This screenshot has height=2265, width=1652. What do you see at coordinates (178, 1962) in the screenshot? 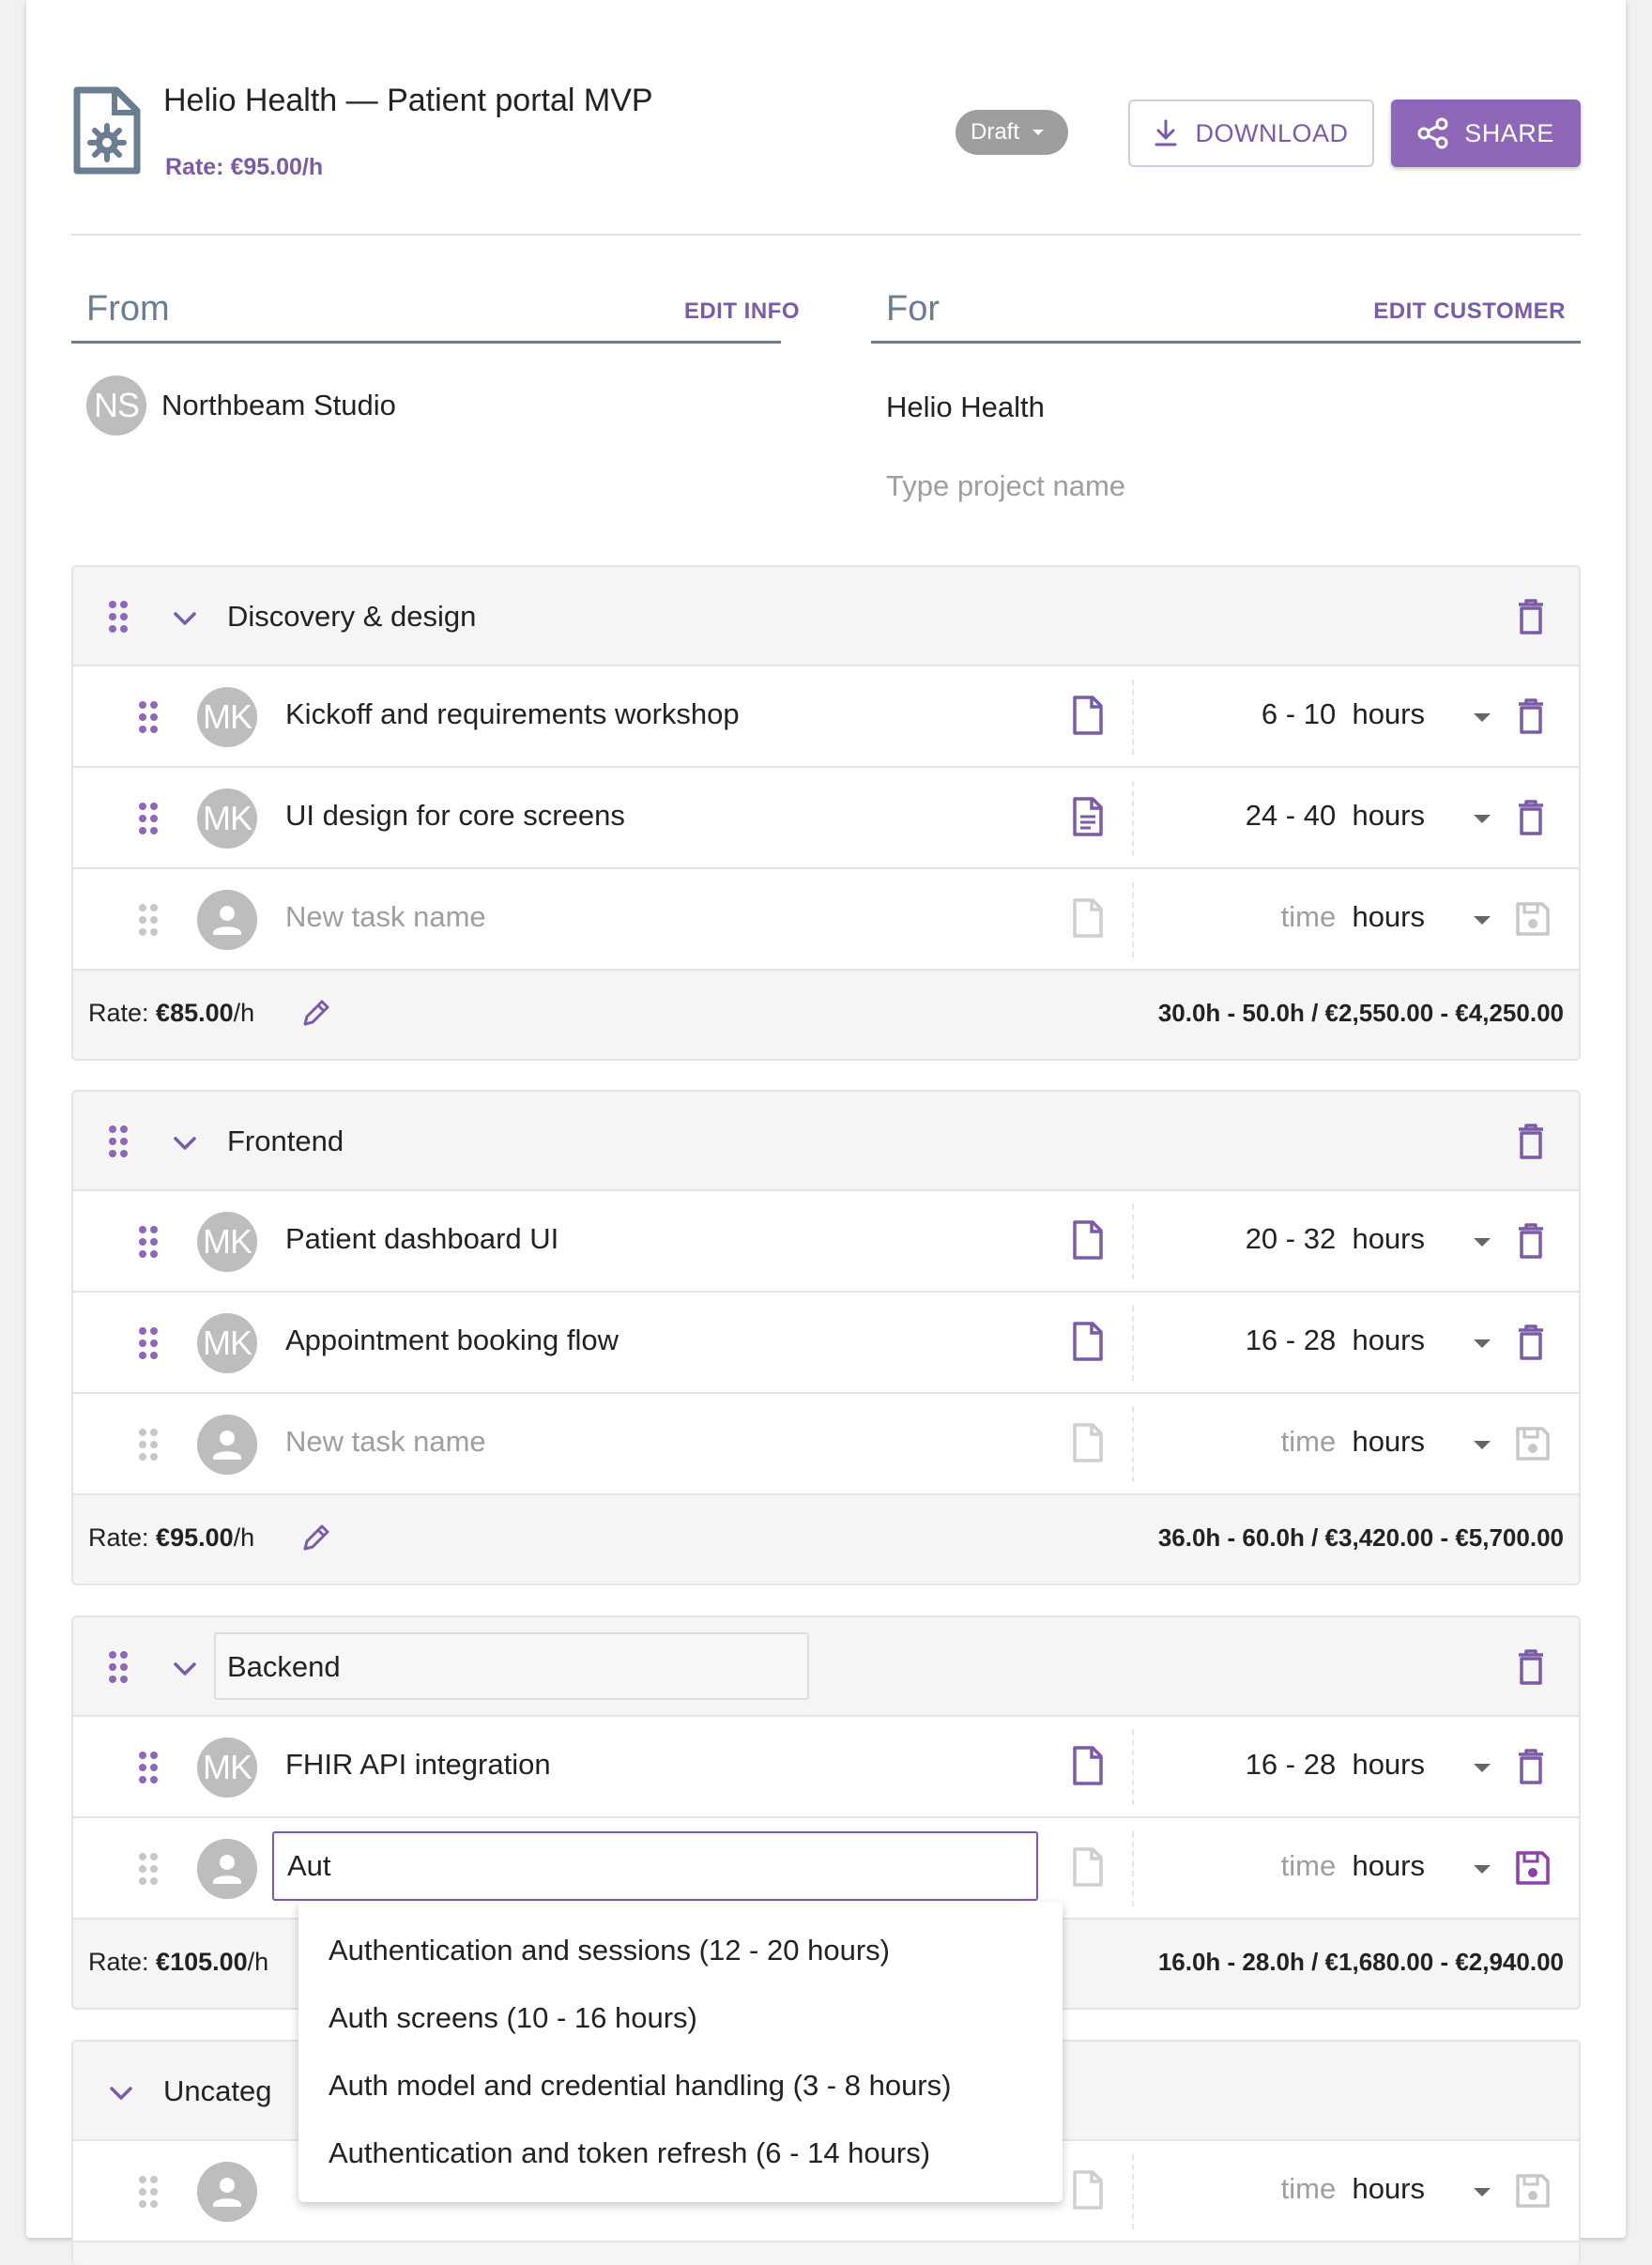
I see `group-rate: Rate: €105.00/h` at bounding box center [178, 1962].